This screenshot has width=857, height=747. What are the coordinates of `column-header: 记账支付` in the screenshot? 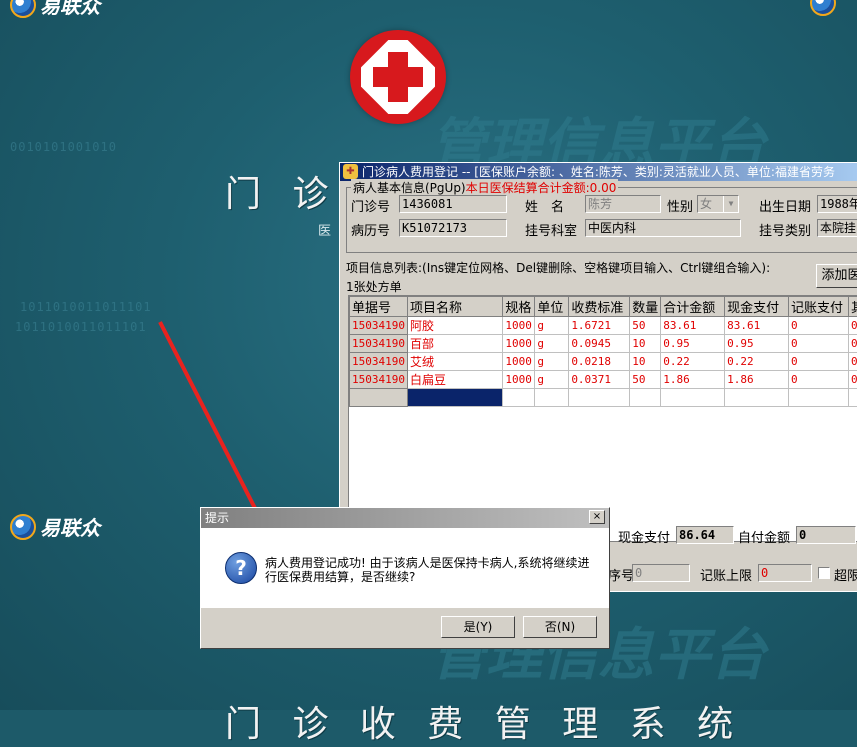 It's located at (819, 307).